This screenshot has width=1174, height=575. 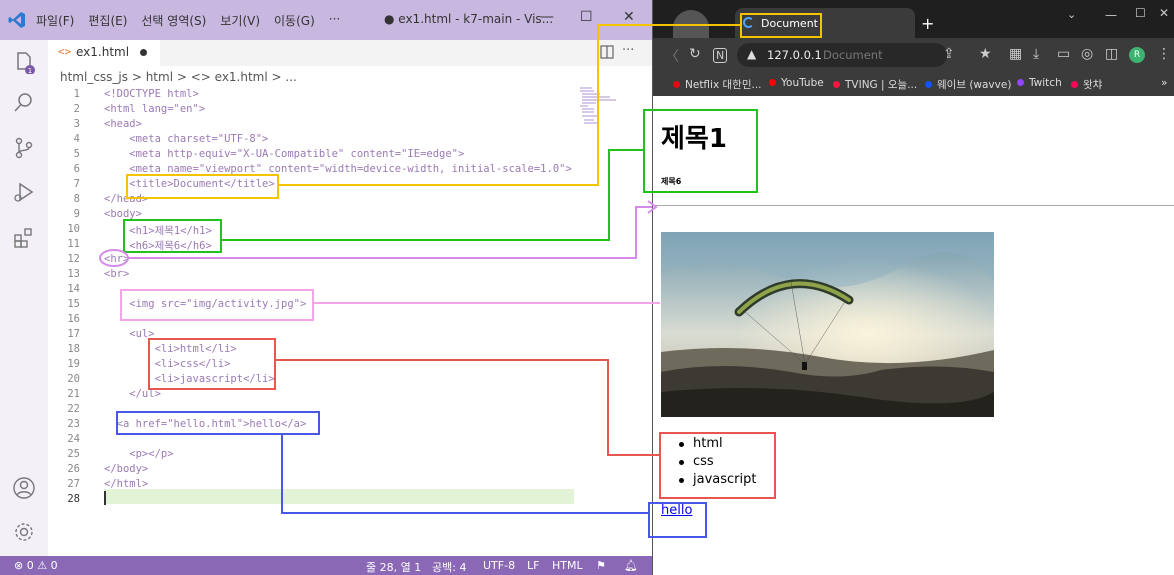 What do you see at coordinates (350, 53) in the screenshot?
I see `editor-tab-bar: <> ex1.html ···` at bounding box center [350, 53].